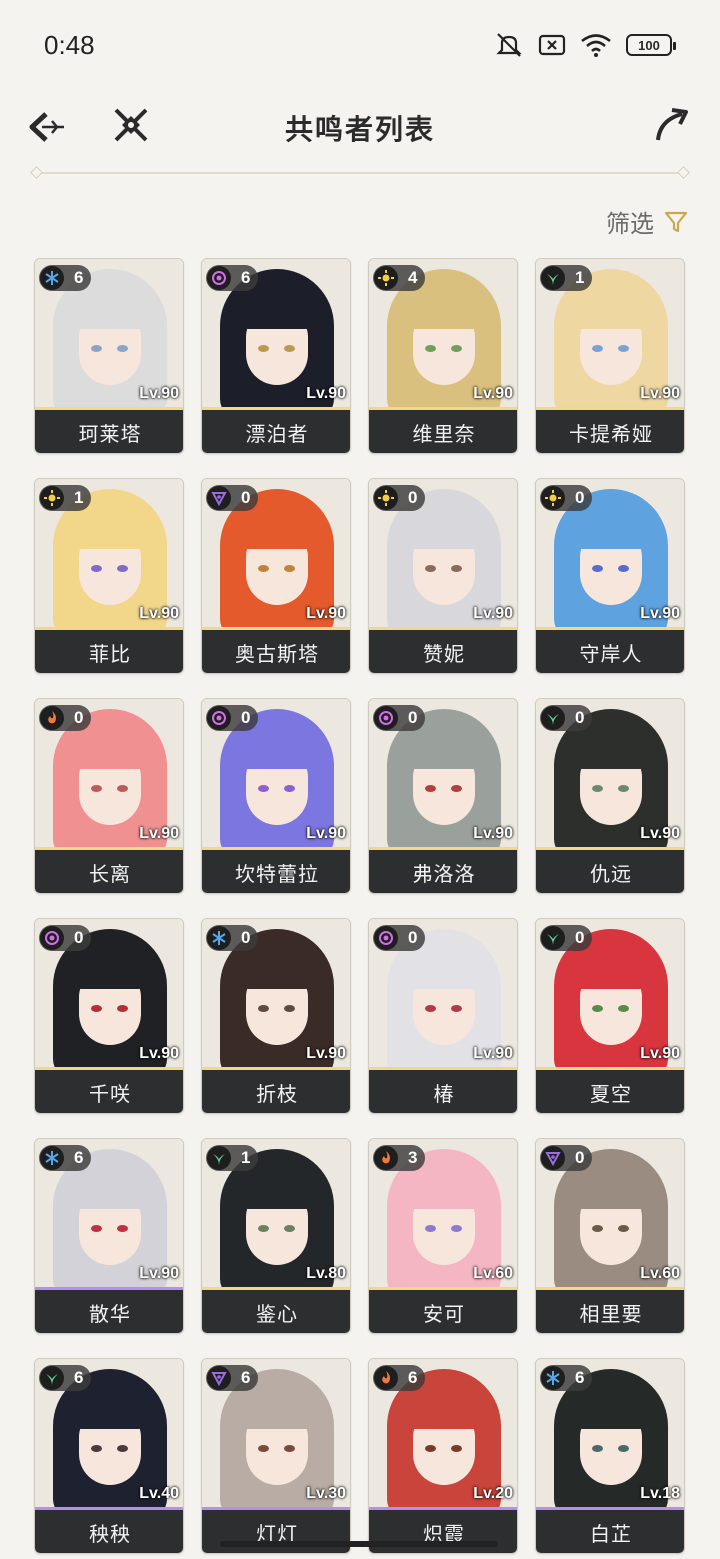 The width and height of the screenshot is (720, 1559). What do you see at coordinates (443, 796) in the screenshot?
I see `character-card: Lv.90 0 弗洛洛` at bounding box center [443, 796].